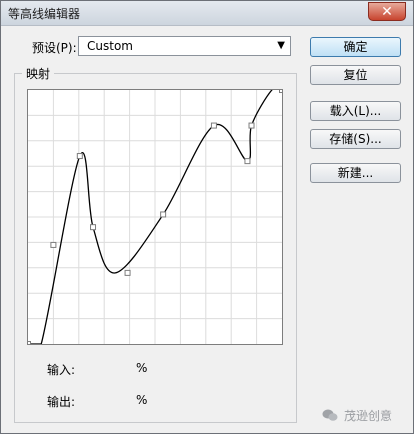  I want to click on close-icon: ✕, so click(387, 12).